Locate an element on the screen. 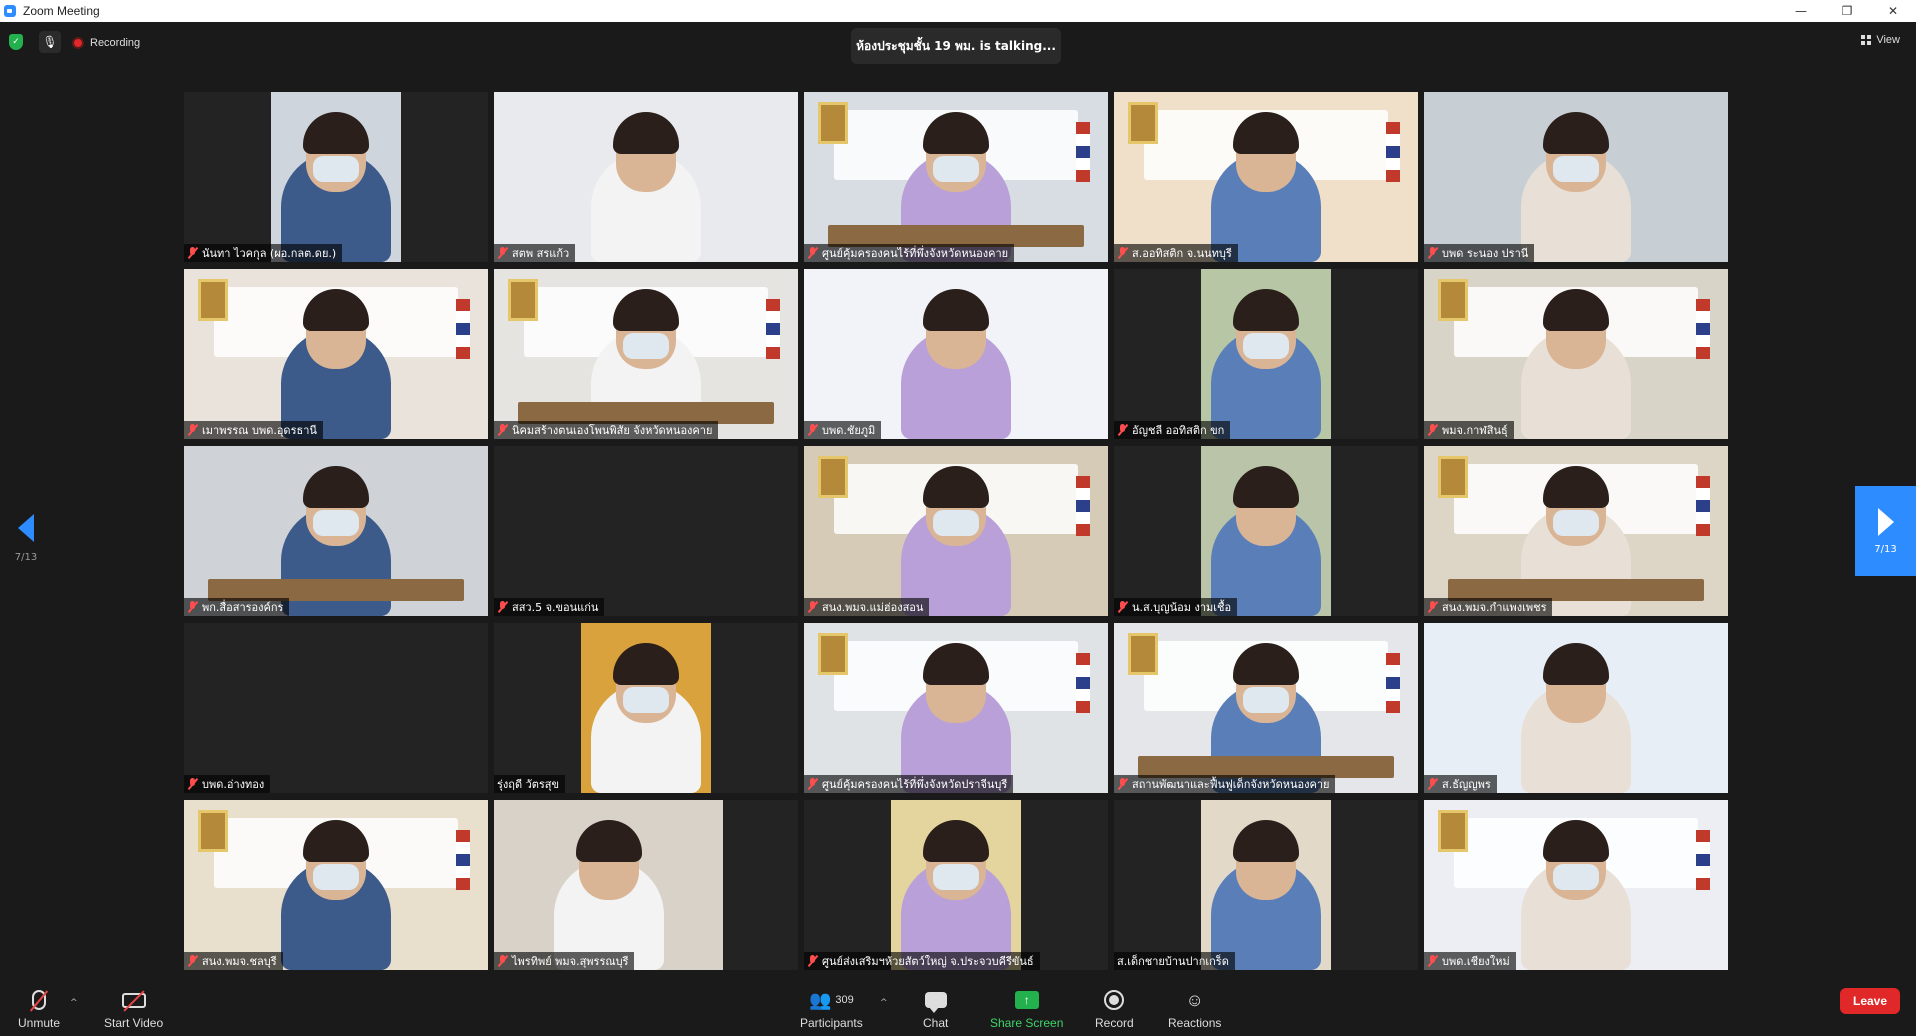 Image resolution: width=1916 pixels, height=1036 pixels. participant-tile: สนง.พมจ.แม่ฮ่องสอน is located at coordinates (956, 531).